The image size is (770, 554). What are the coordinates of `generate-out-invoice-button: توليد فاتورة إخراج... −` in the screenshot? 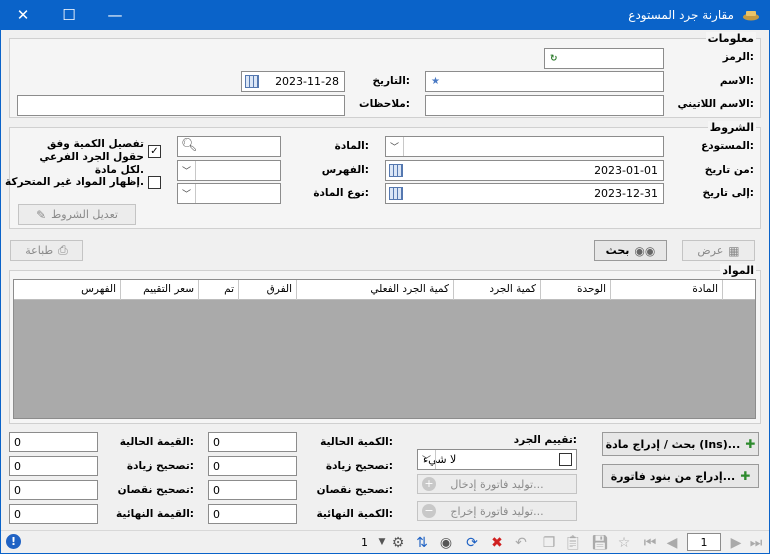 It's located at (497, 511).